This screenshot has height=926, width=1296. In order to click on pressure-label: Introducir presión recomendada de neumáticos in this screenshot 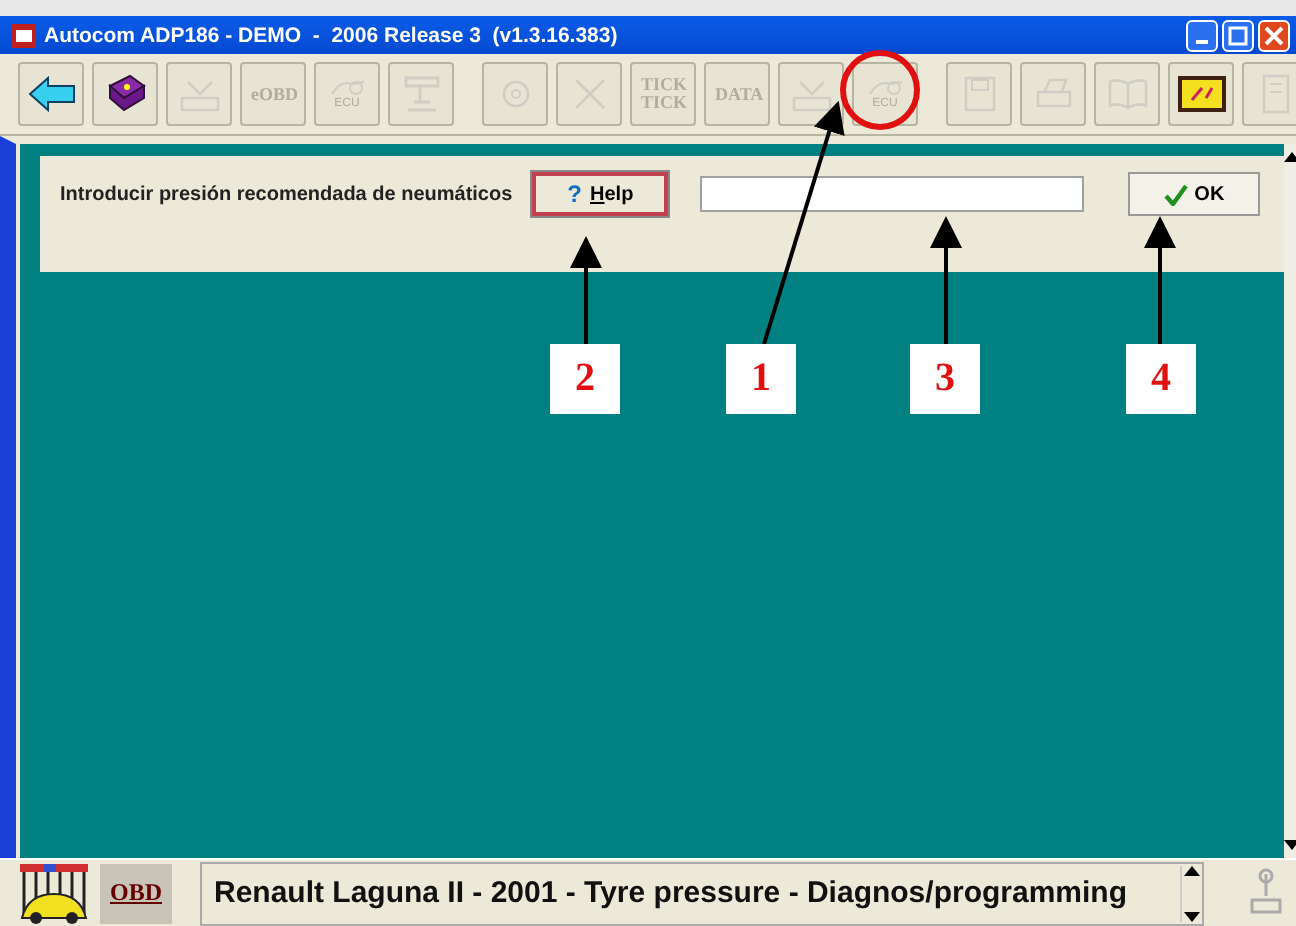, I will do `click(286, 194)`.